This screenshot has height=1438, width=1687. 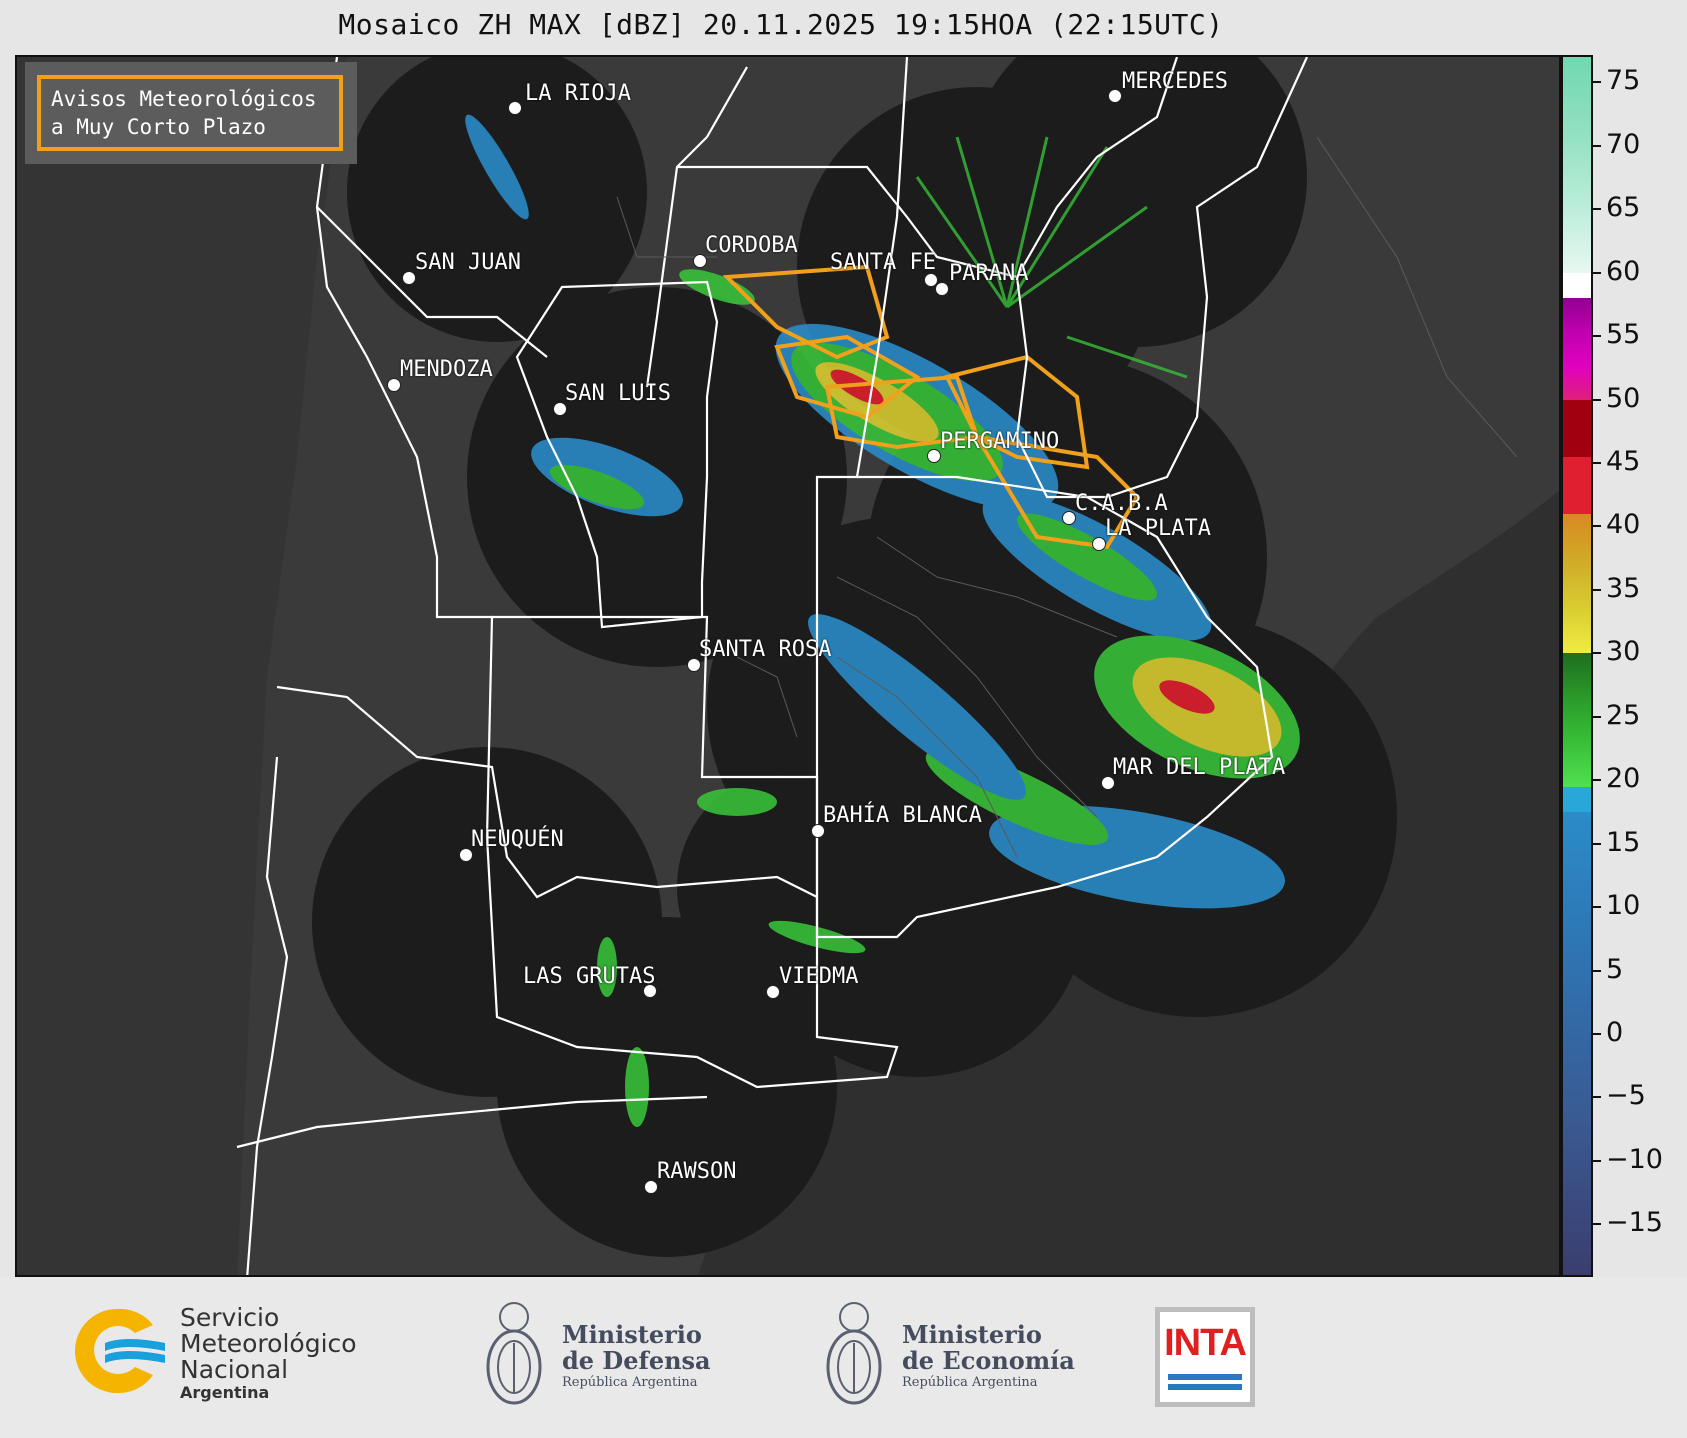 I want to click on city-label: C.A.B.A, so click(x=1121, y=503).